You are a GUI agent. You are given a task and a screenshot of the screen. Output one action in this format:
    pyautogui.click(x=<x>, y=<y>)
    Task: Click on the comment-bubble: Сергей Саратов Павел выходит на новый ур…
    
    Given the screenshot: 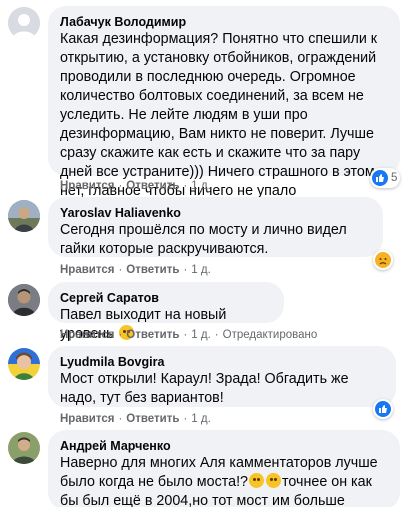 What is the action you would take?
    pyautogui.click(x=166, y=312)
    